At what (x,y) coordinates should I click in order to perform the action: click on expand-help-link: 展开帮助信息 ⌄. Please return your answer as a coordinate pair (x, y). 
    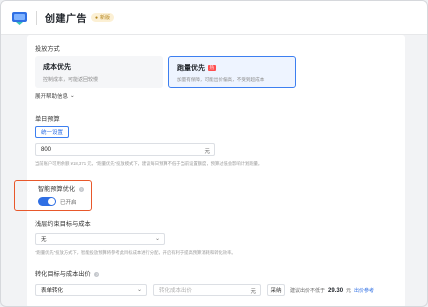
    Looking at the image, I should click on (55, 96).